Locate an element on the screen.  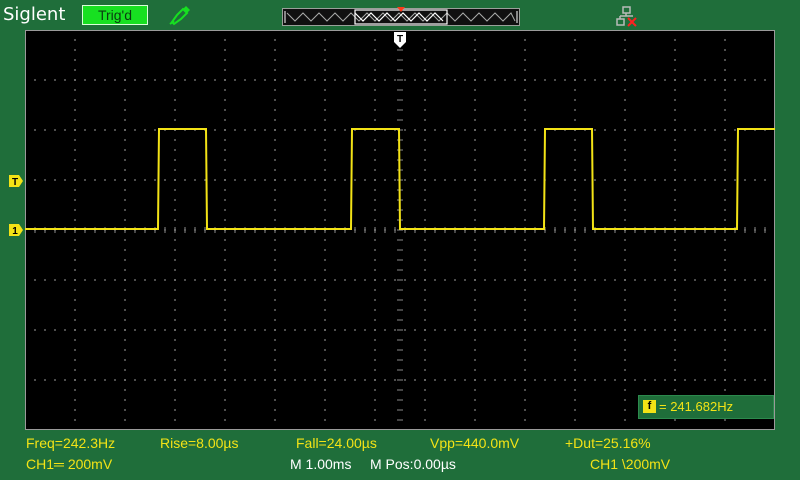
top-bar: Siglent Trig'd is located at coordinates (400, 15).